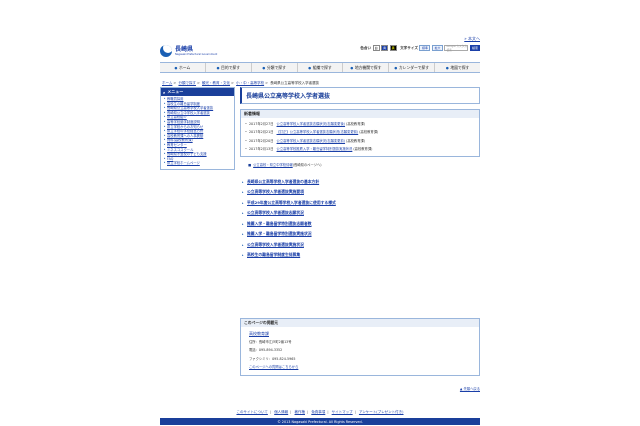 The height and width of the screenshot is (426, 640). Describe the element at coordinates (167, 83) in the screenshot. I see `breadcrumb-home: ホーム` at that location.